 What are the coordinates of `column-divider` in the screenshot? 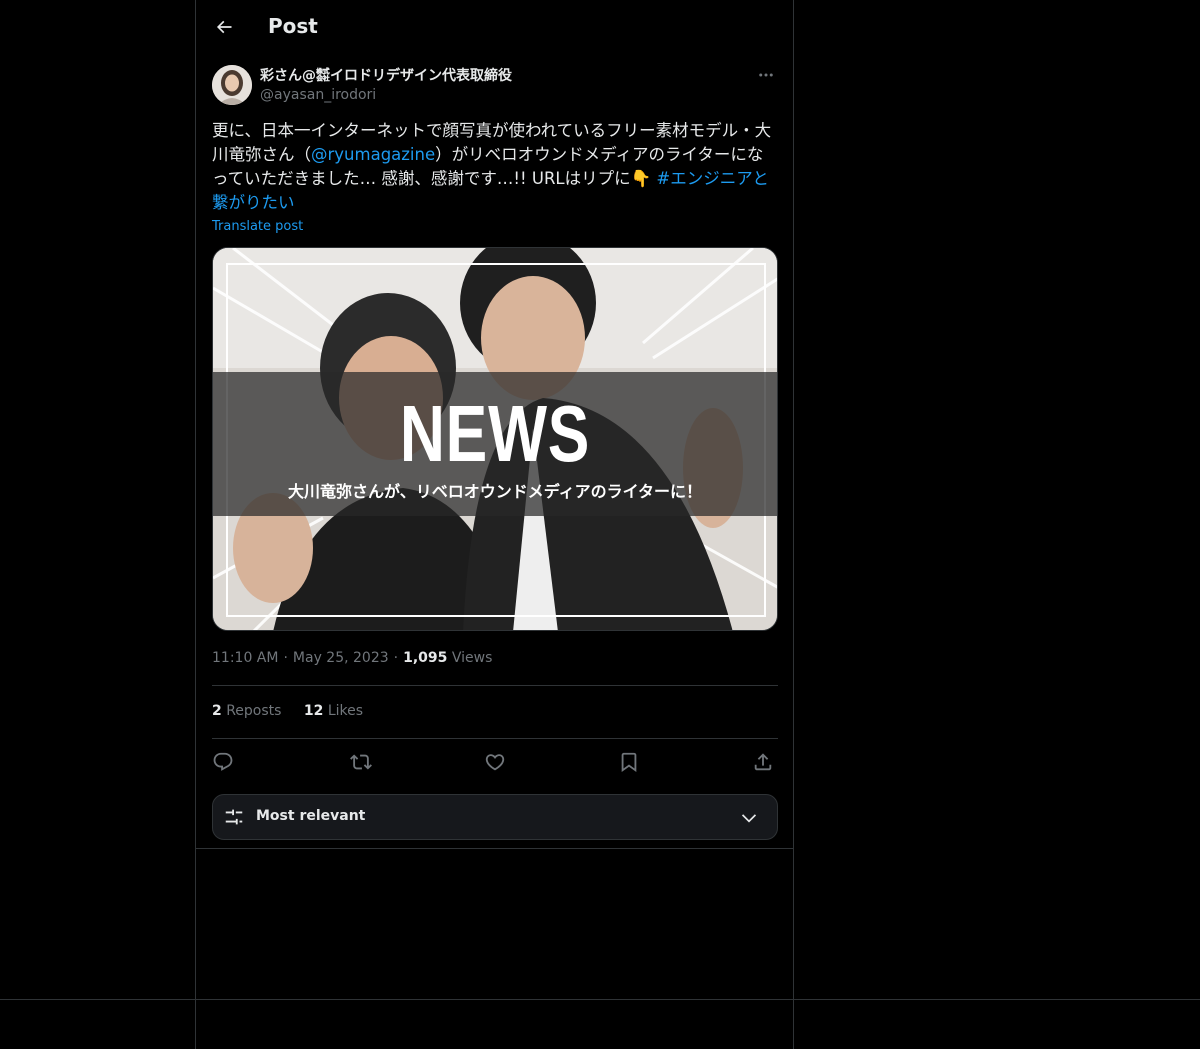 It's located at (494, 848).